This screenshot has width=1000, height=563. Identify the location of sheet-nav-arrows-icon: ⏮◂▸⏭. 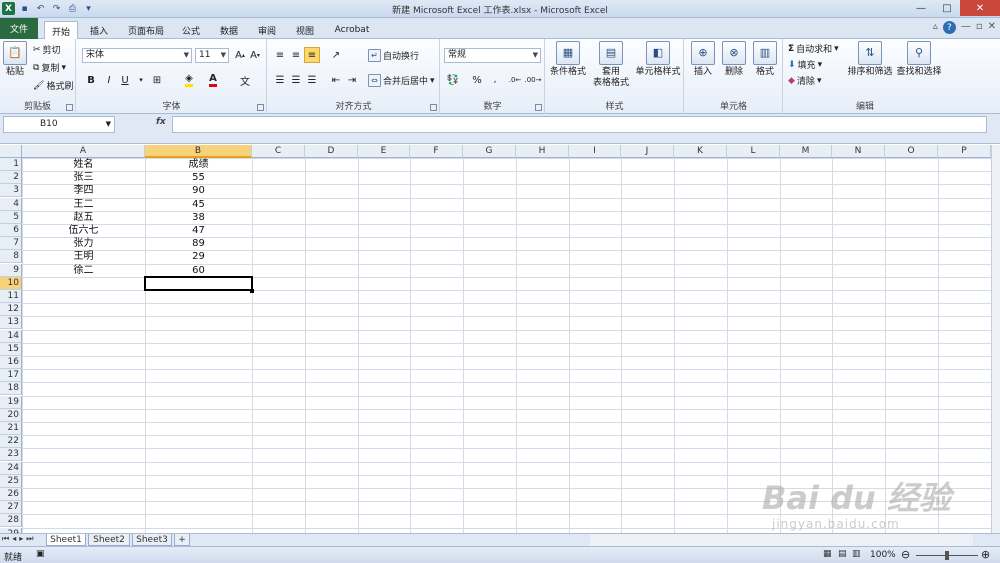
(19, 539).